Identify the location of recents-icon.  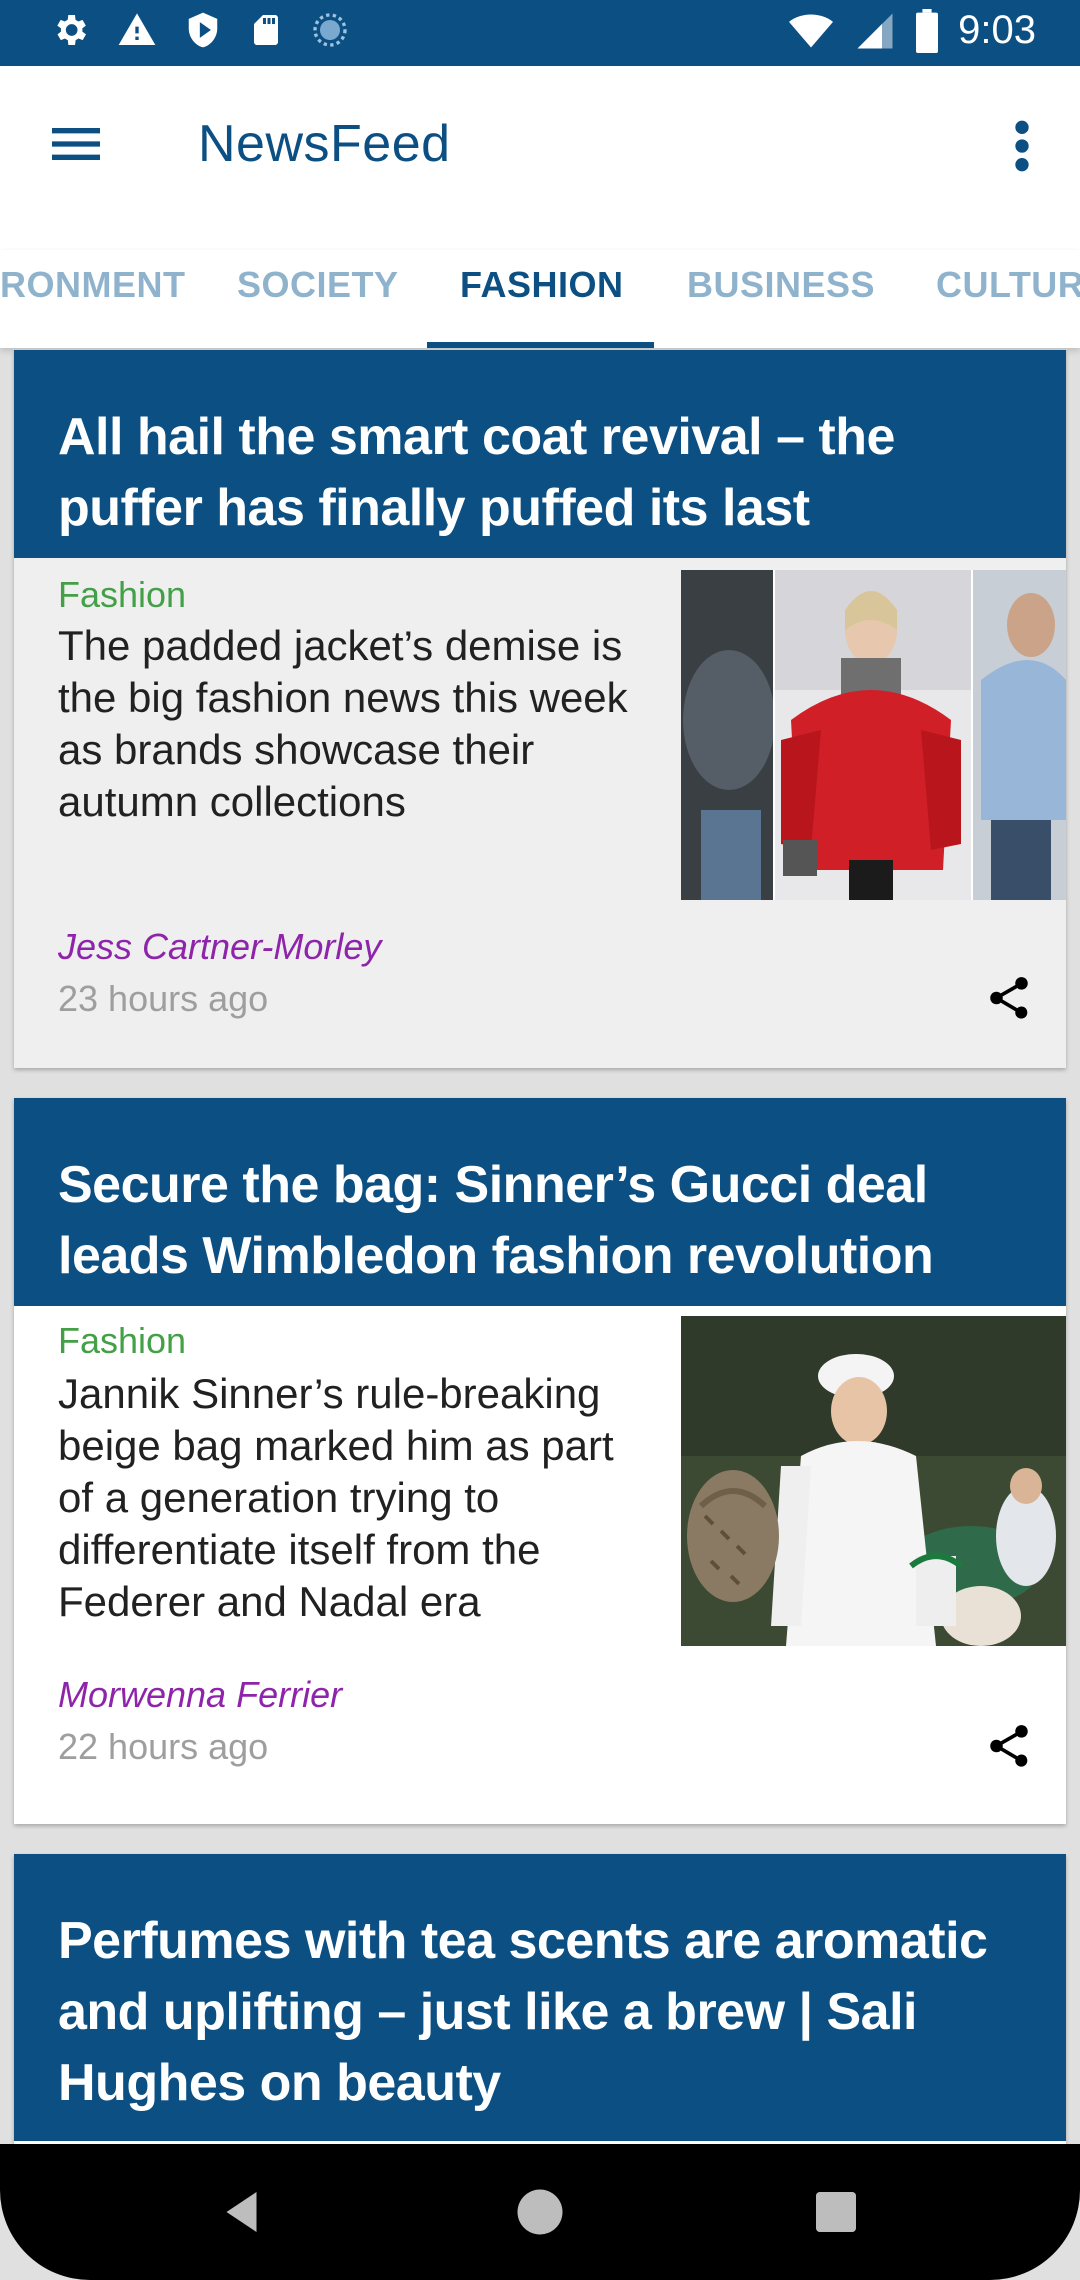
(836, 2212).